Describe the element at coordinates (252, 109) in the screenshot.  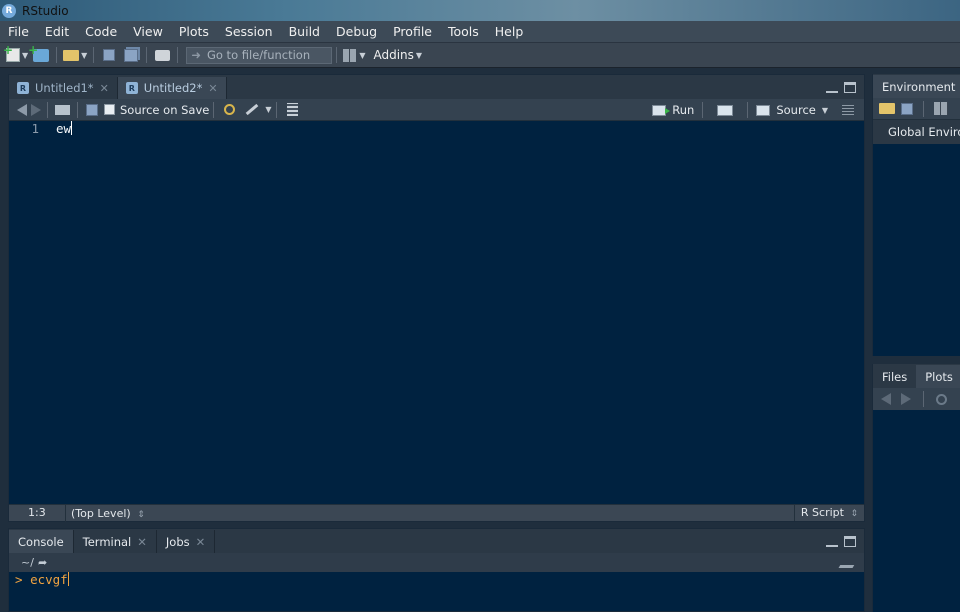
I see `magic-wand-icon` at that location.